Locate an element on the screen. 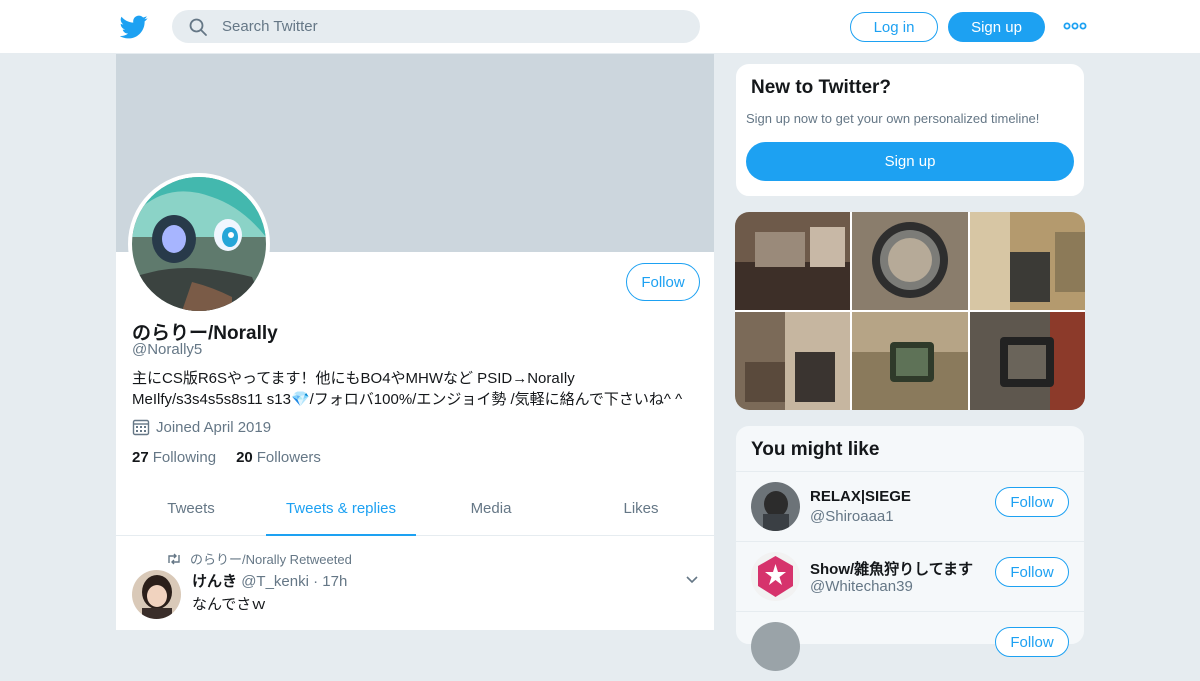  followers-link: 20 Followers is located at coordinates (278, 457).